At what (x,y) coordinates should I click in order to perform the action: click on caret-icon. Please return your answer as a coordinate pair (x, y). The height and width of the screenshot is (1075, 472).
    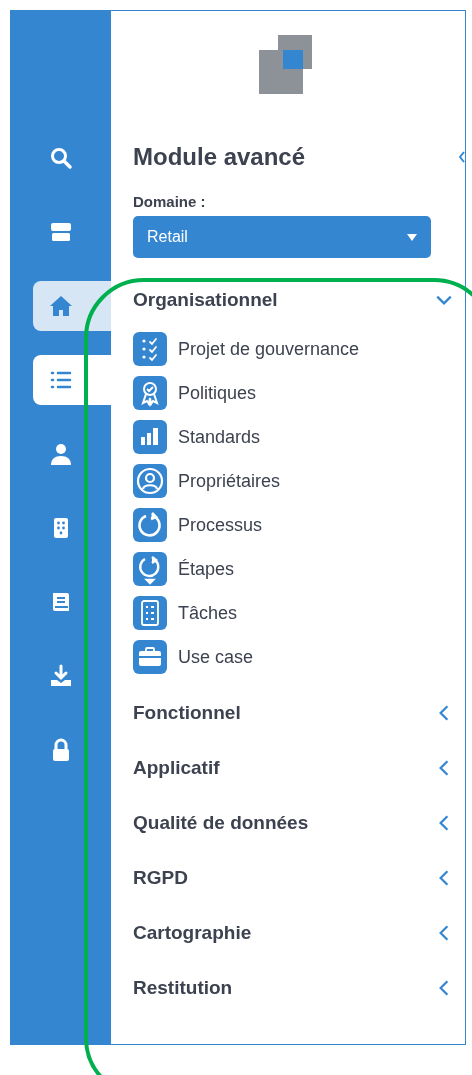
    Looking at the image, I should click on (412, 237).